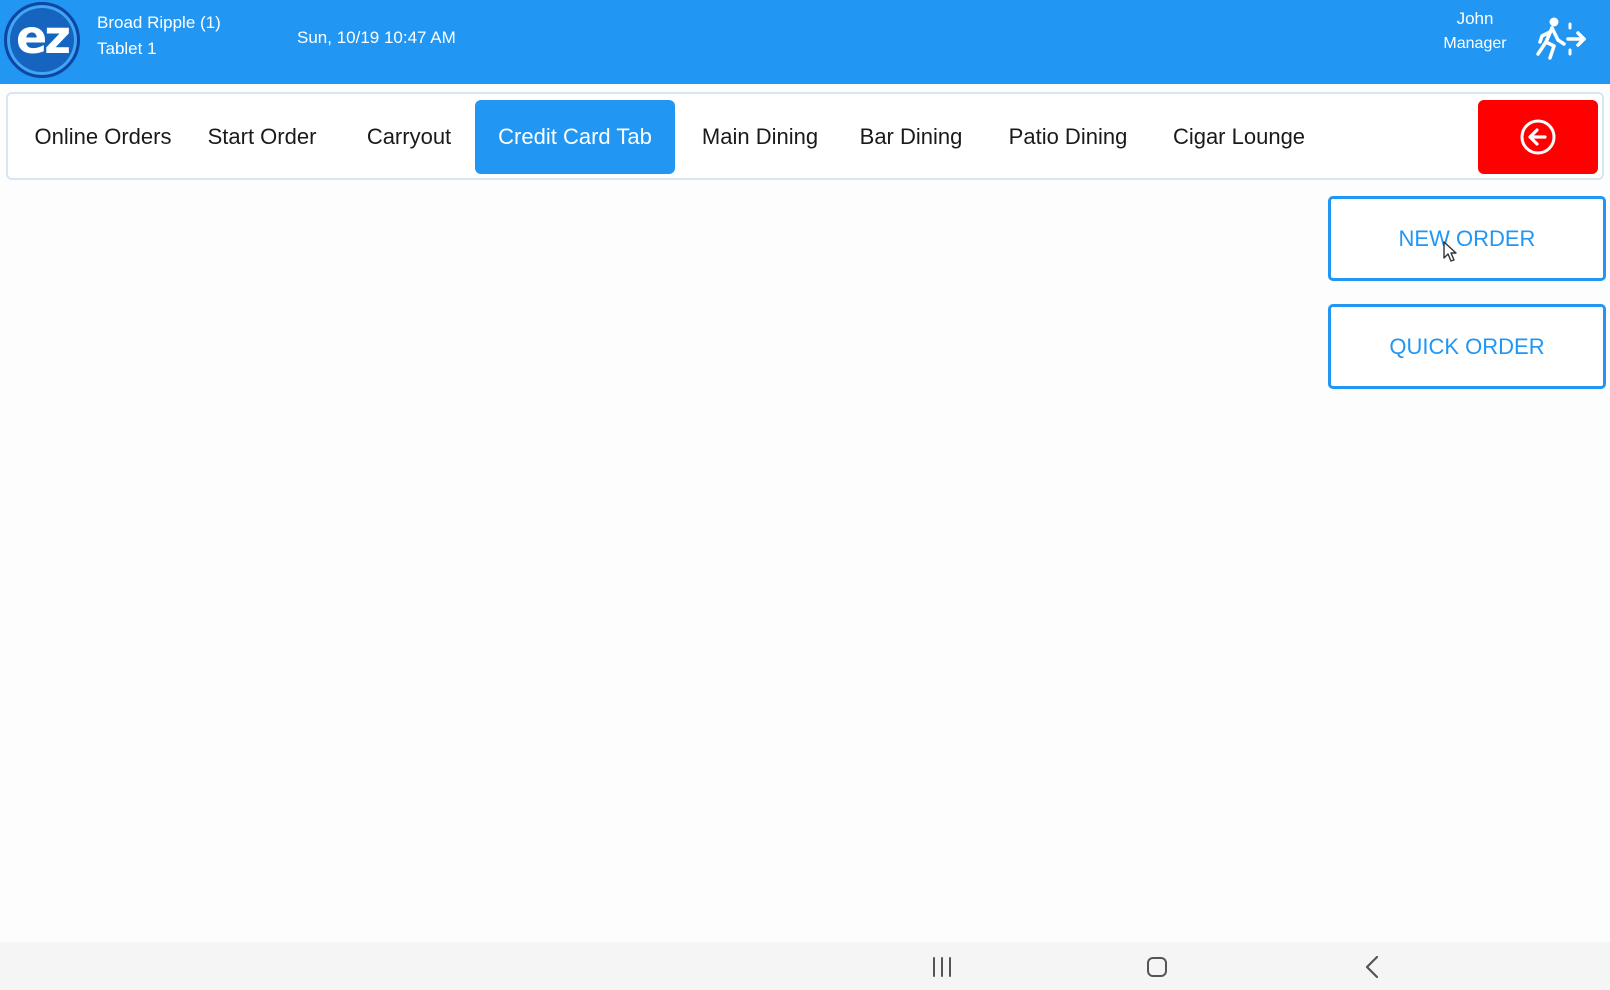 The height and width of the screenshot is (990, 1610). I want to click on current-datetime: Sun, 10/19 10:47 AM, so click(376, 37).